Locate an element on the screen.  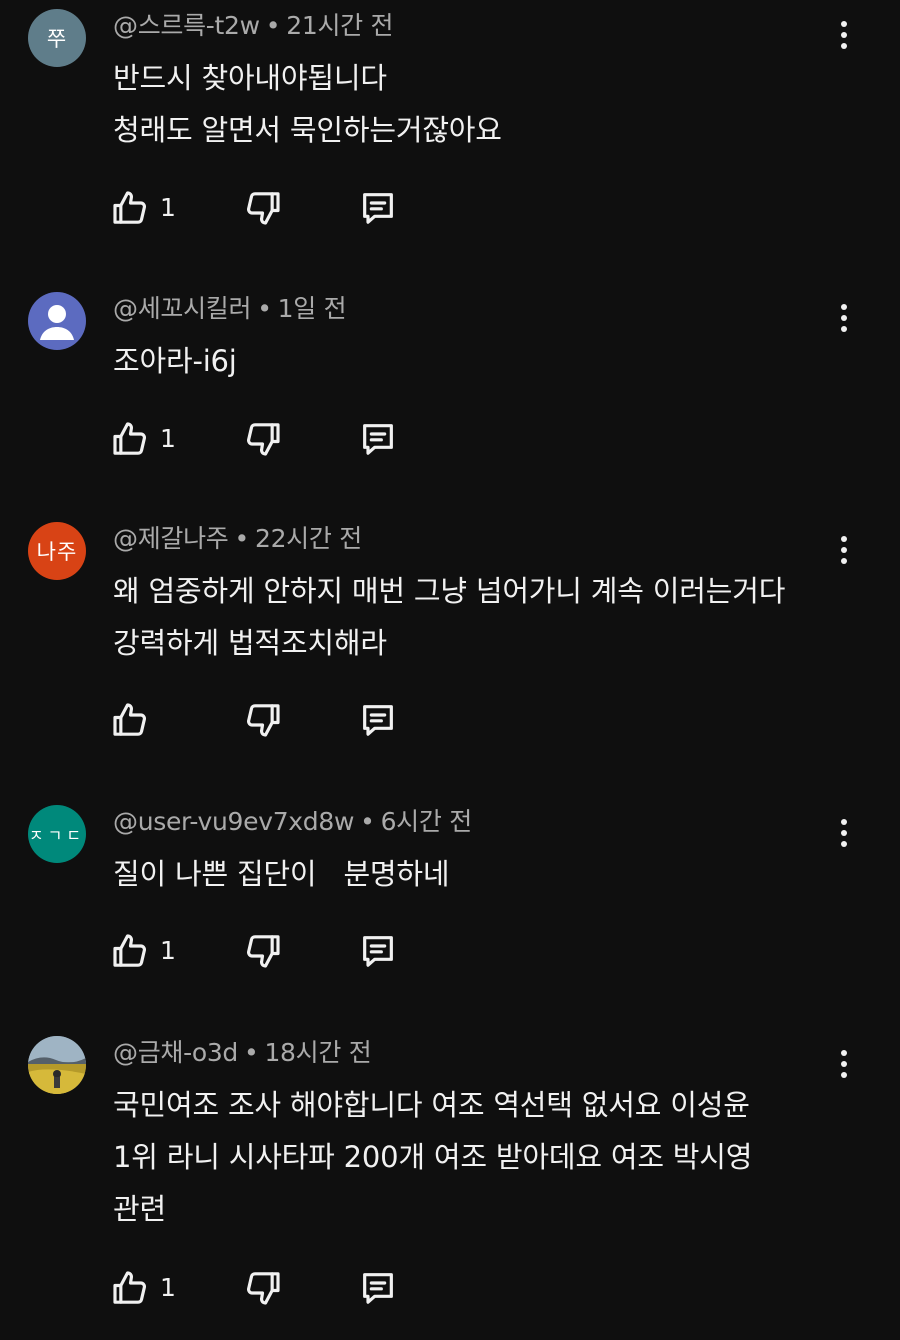
comment-text: 질이 나쁜 집단이 분명하네 is located at coordinates (473, 874).